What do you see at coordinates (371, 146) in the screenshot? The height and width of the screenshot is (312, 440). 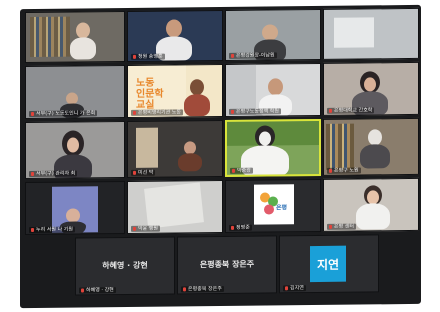 I see `participant-tile: 은평구 노원` at bounding box center [371, 146].